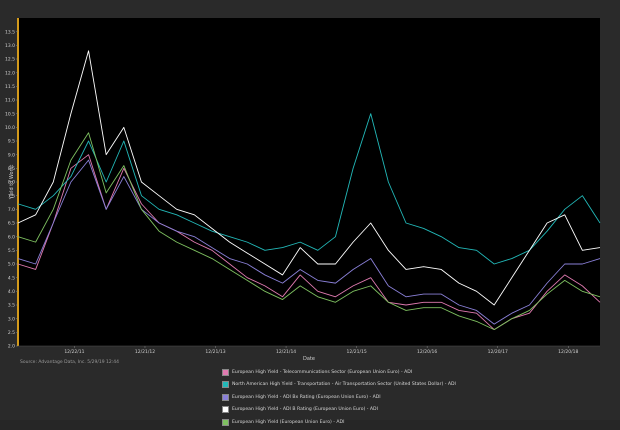 Image resolution: width=620 pixels, height=430 pixels. Describe the element at coordinates (286, 352) in the screenshot. I see `x-tick-label: 12/21/14` at that location.